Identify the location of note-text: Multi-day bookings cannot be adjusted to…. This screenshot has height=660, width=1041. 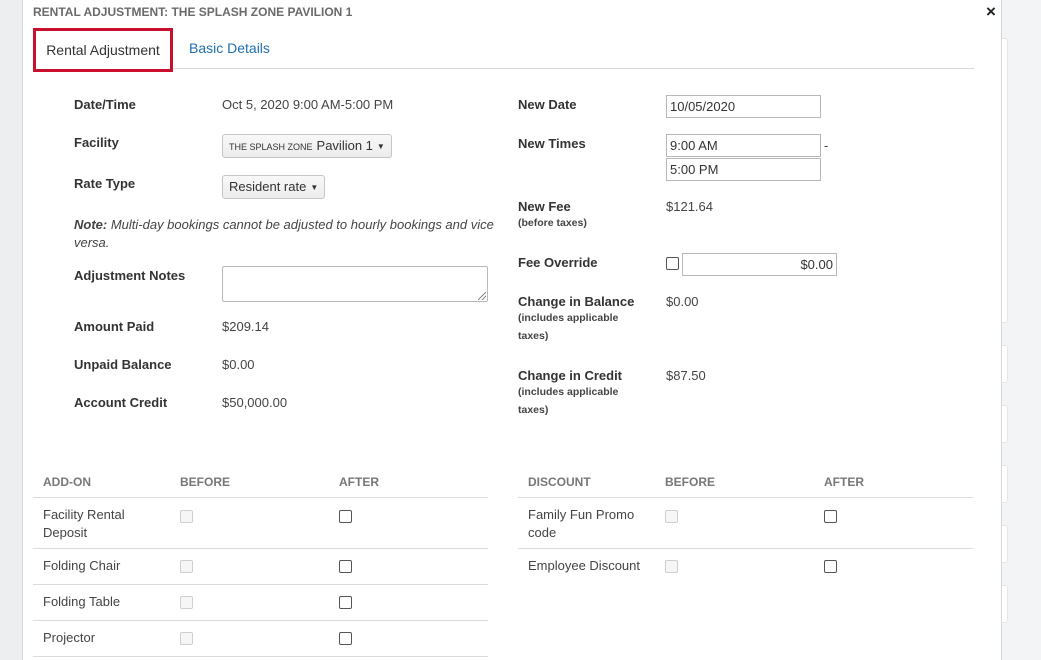
(284, 233).